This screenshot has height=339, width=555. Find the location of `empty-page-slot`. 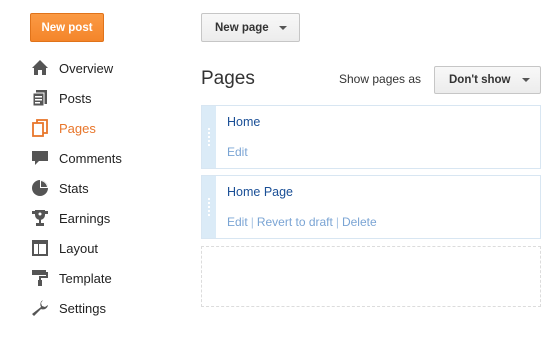

empty-page-slot is located at coordinates (371, 276).